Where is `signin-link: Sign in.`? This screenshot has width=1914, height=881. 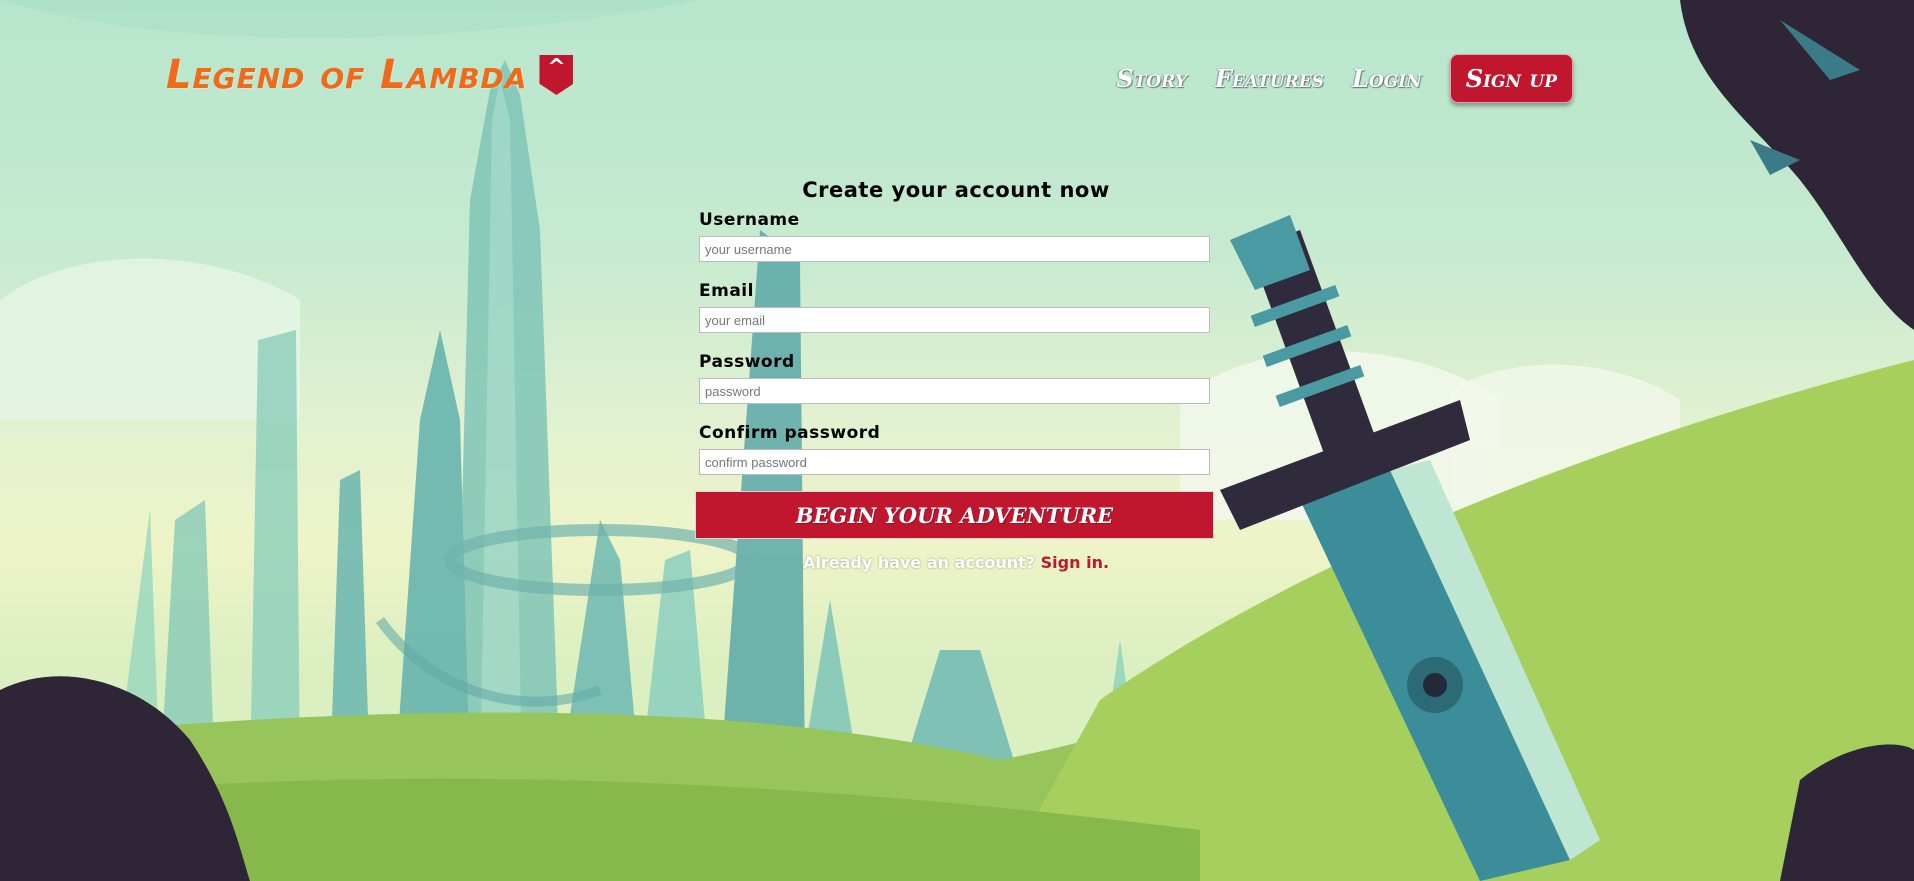
signin-link: Sign in. is located at coordinates (1075, 562).